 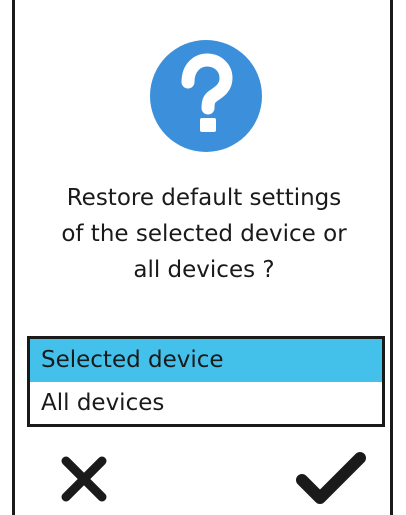 What do you see at coordinates (204, 270) in the screenshot?
I see `prompt-line: all devices ?` at bounding box center [204, 270].